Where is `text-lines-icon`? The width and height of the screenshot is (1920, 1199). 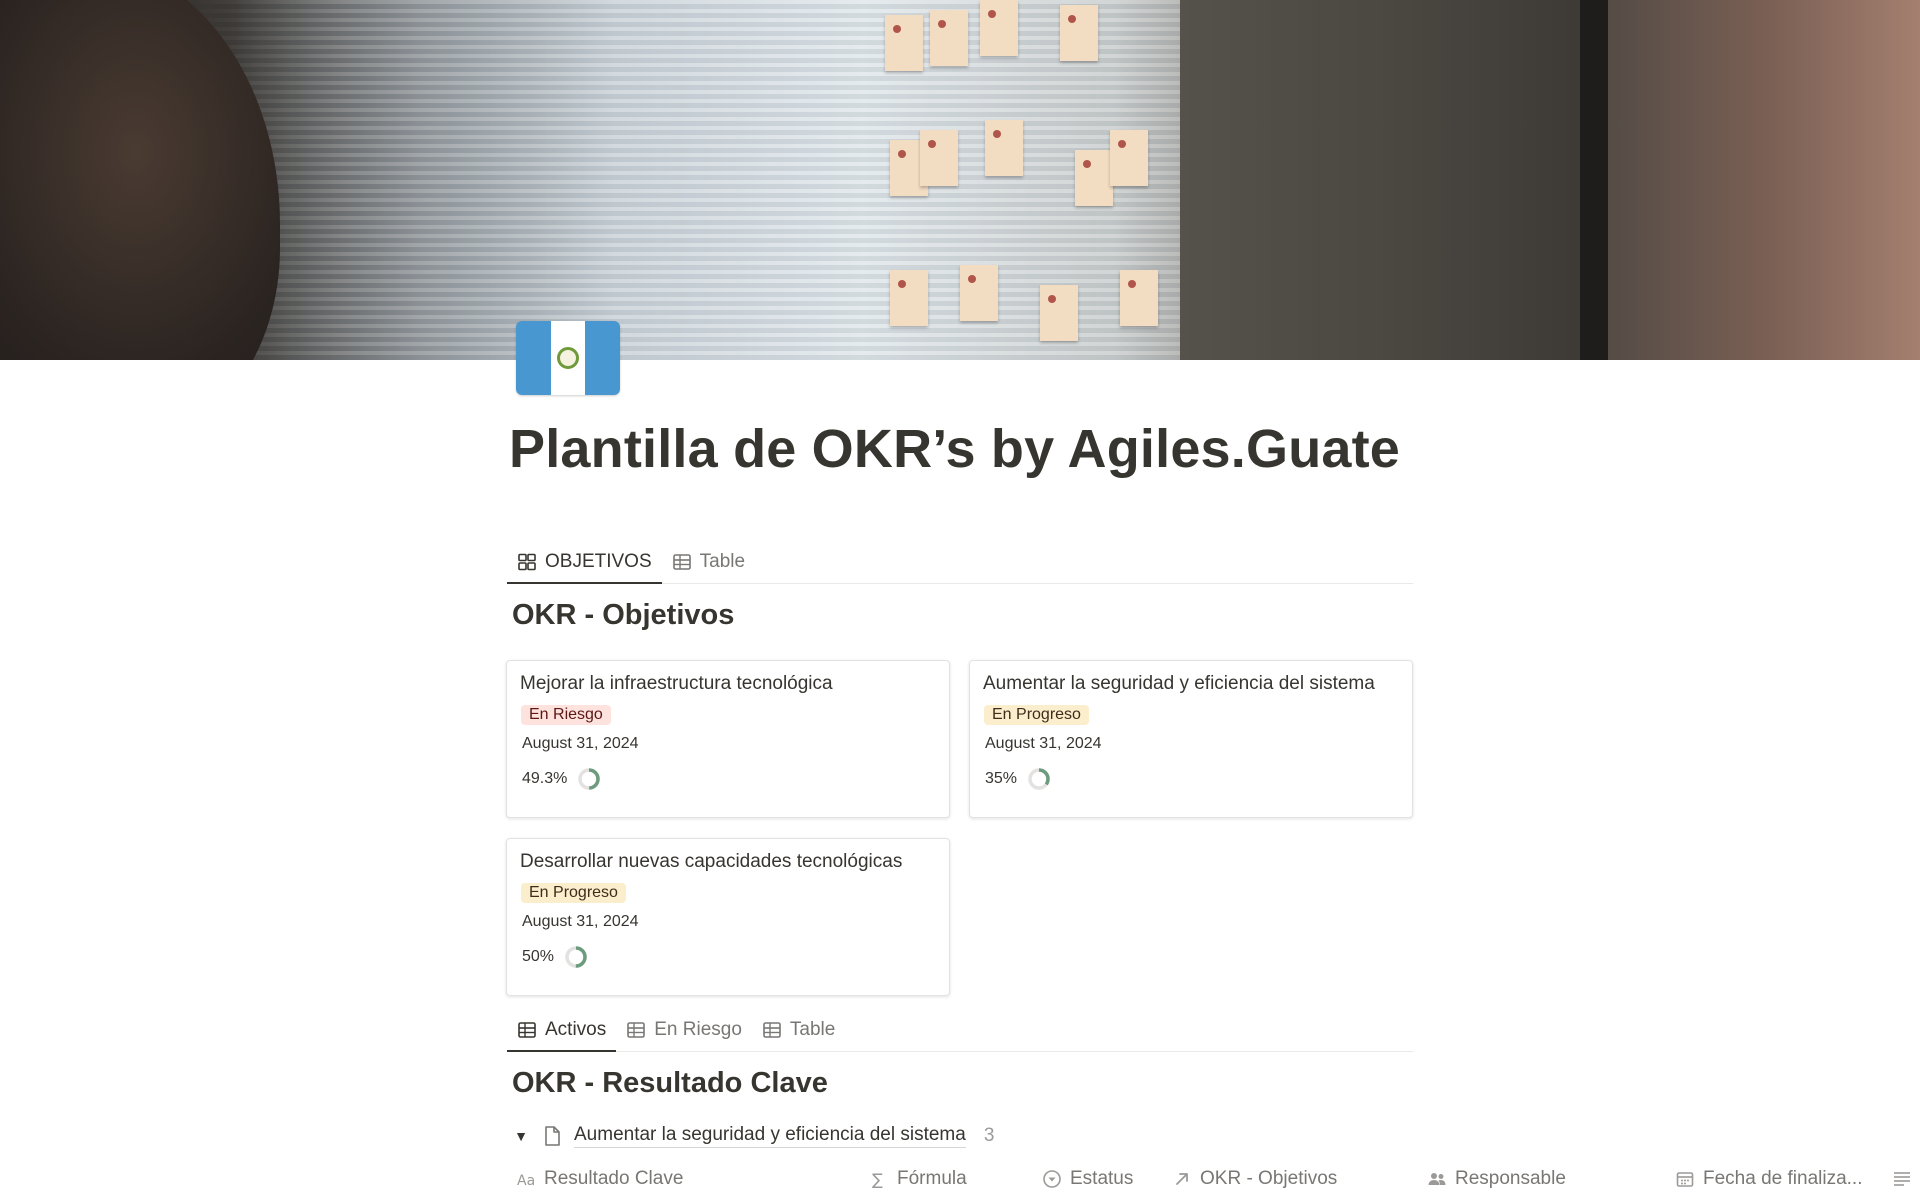
text-lines-icon is located at coordinates (1902, 1179).